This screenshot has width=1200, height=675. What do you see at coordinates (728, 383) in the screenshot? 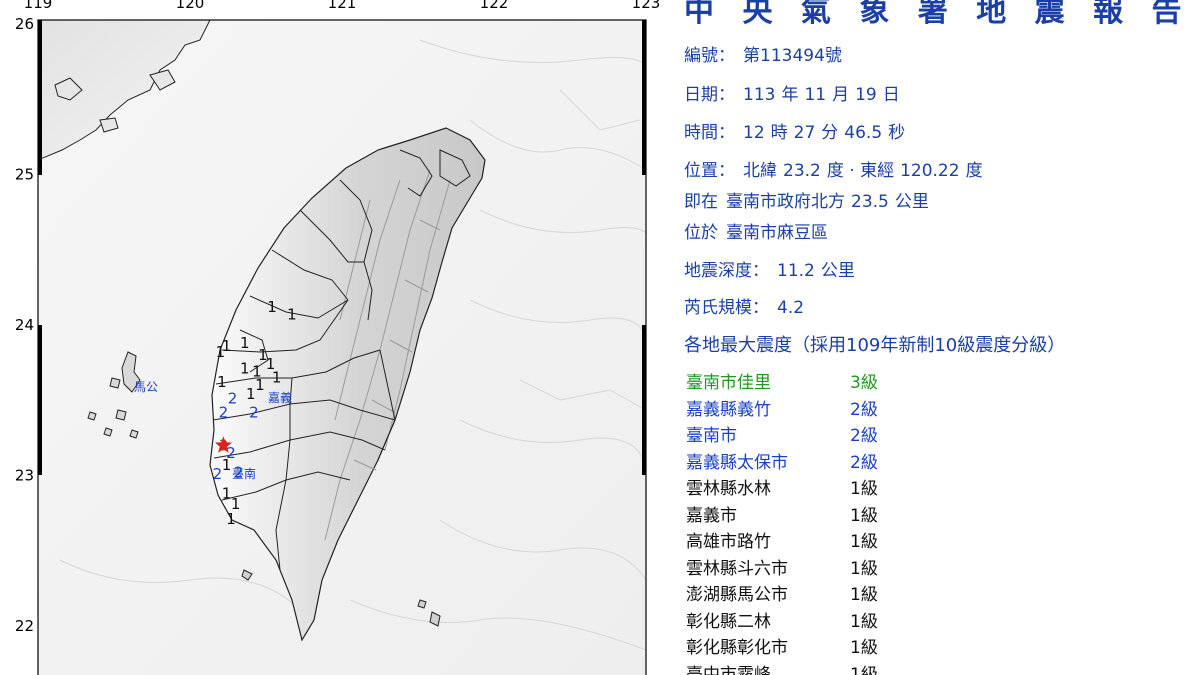
I see `intensity-place: 臺南市佳里` at bounding box center [728, 383].